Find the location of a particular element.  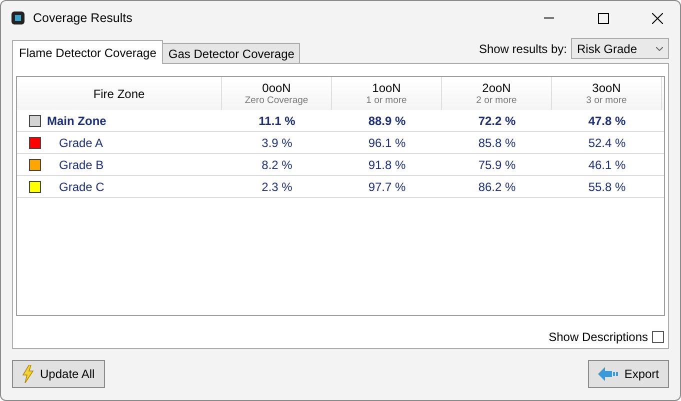

arrow-icon is located at coordinates (608, 374).